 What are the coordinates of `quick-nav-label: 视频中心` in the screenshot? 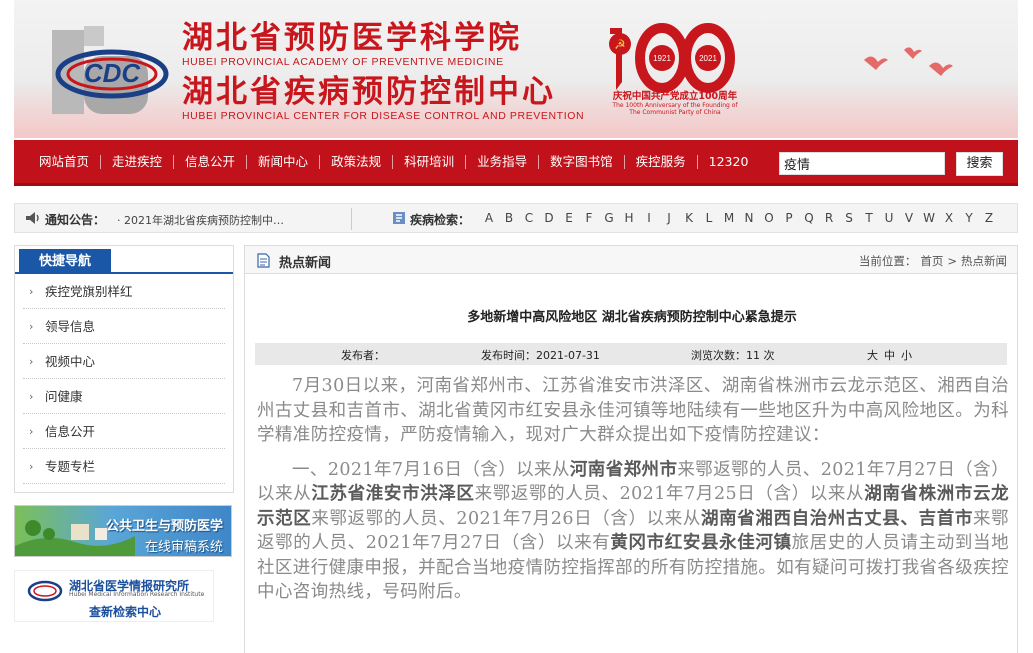 It's located at (70, 361).